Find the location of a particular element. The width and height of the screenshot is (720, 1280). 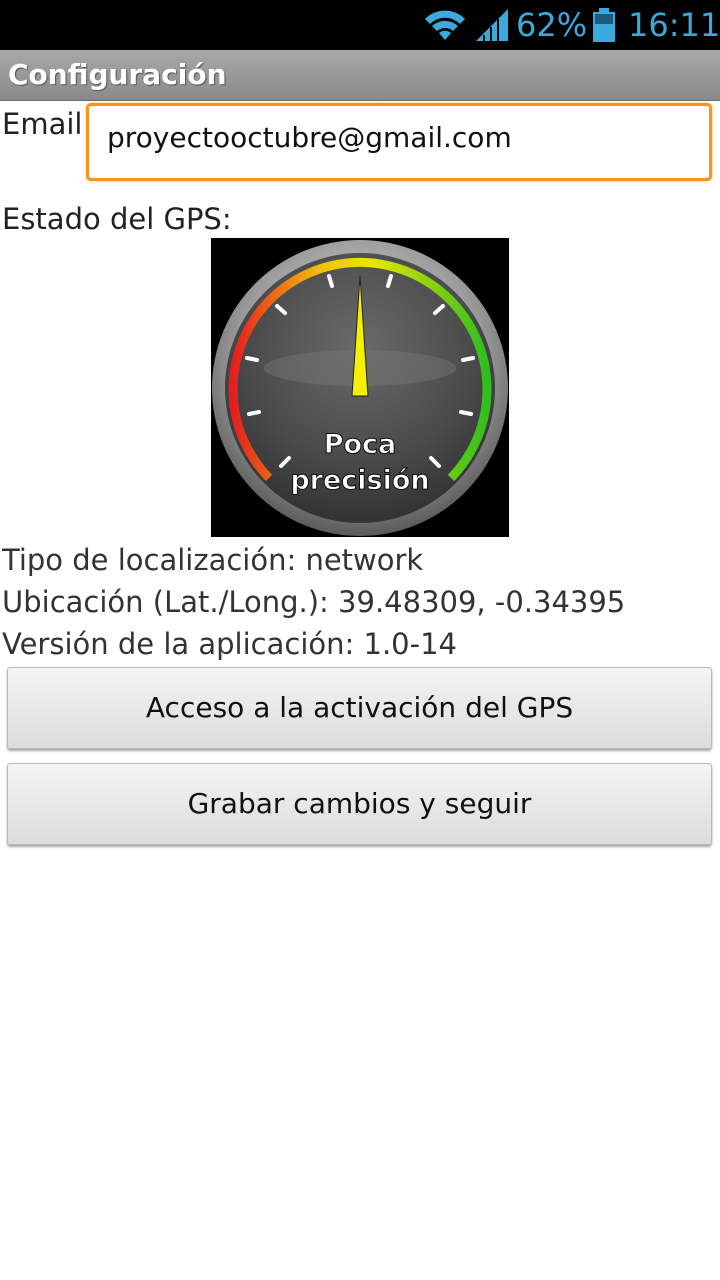

gauge-label-line2: precisión is located at coordinates (359, 480).